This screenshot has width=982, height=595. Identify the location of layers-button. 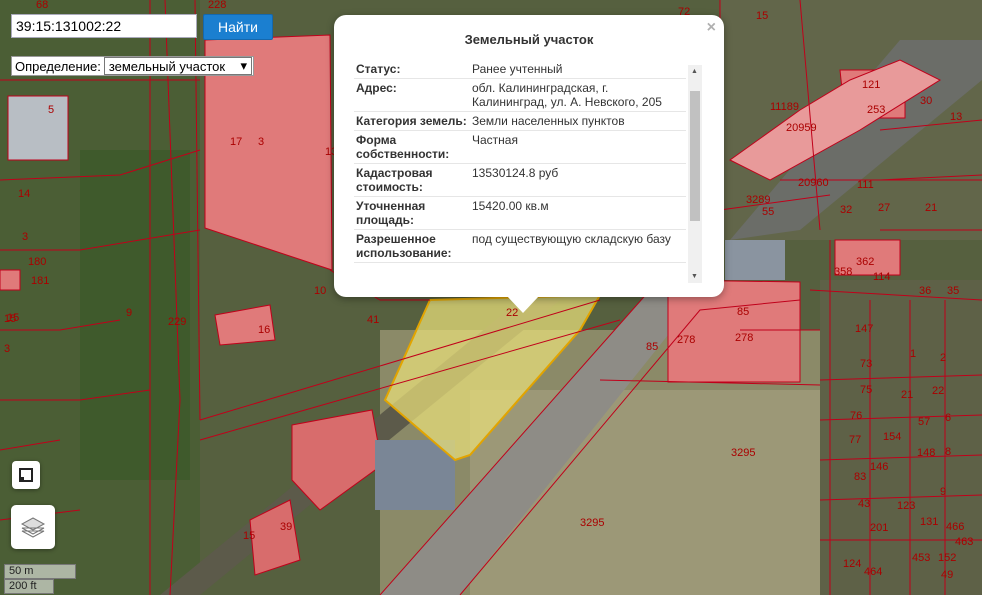
(33, 527).